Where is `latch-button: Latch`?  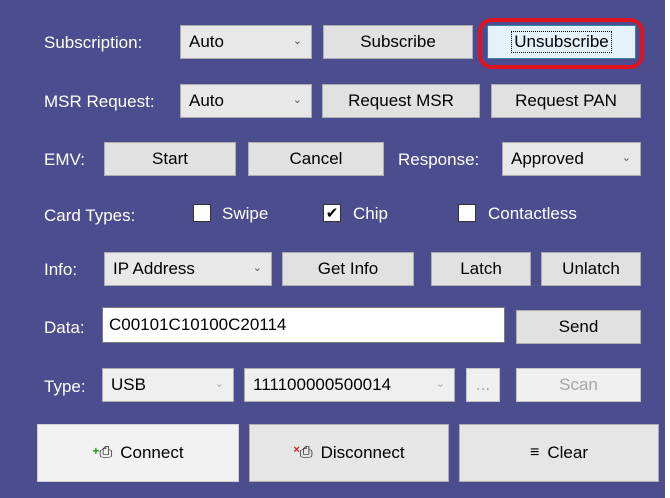
latch-button: Latch is located at coordinates (481, 269).